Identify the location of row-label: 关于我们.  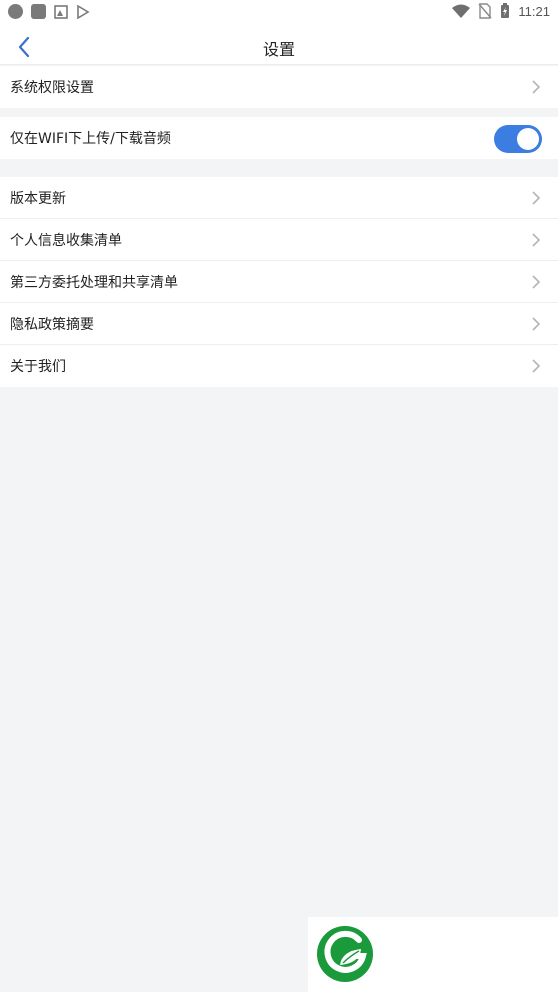
(38, 367).